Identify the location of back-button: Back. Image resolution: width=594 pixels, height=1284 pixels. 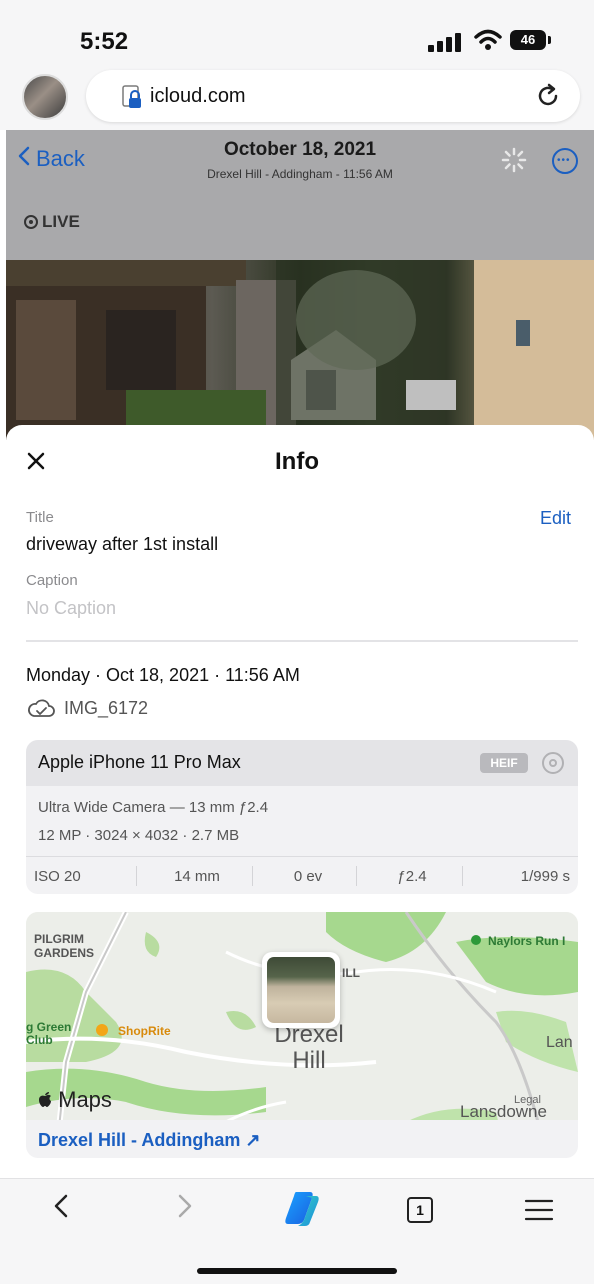
(51, 159).